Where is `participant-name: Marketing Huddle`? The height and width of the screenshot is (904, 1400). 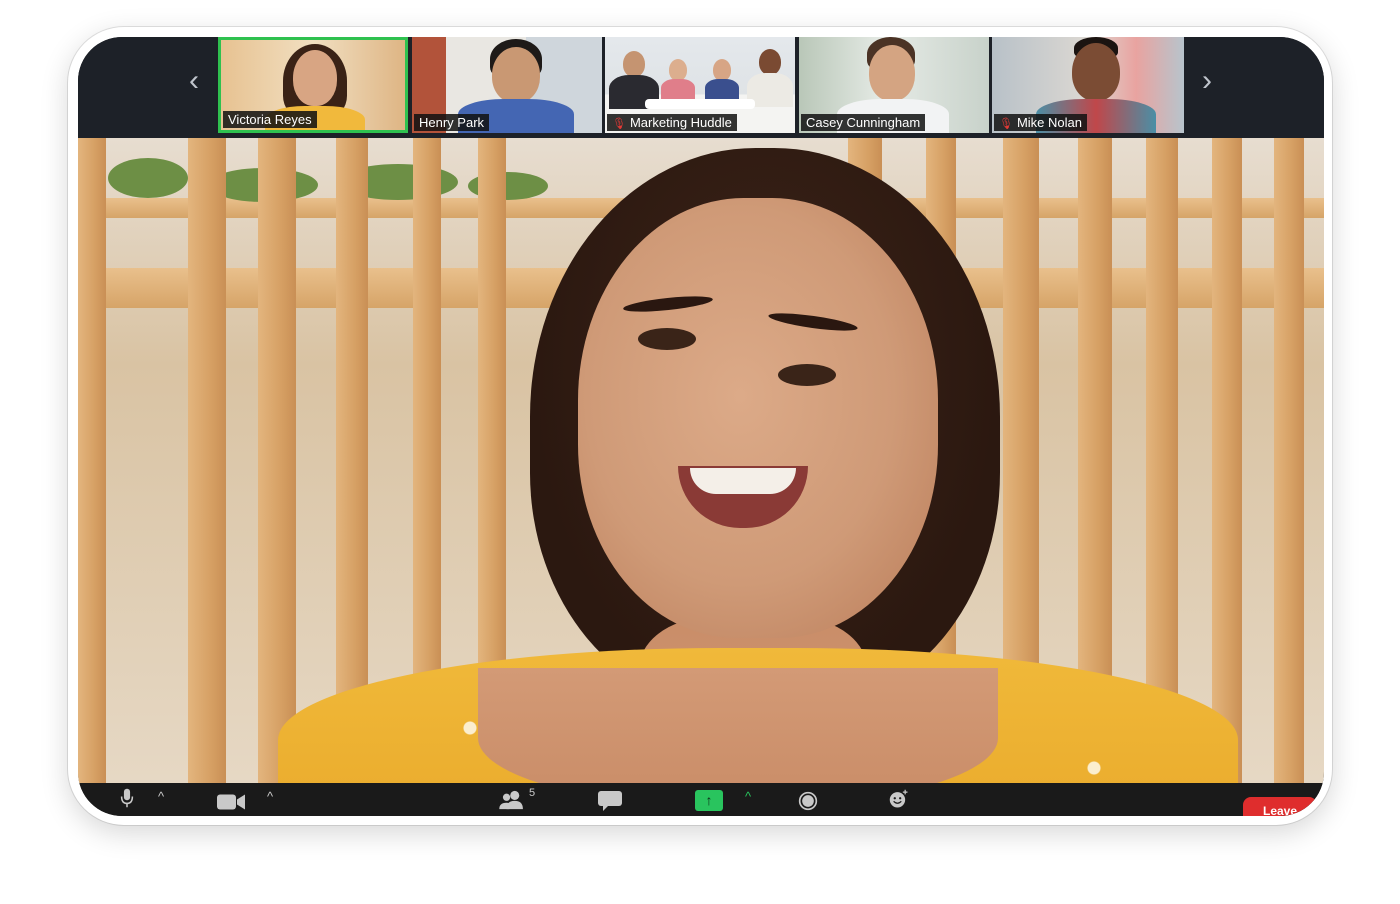
participant-name: Marketing Huddle is located at coordinates (680, 122).